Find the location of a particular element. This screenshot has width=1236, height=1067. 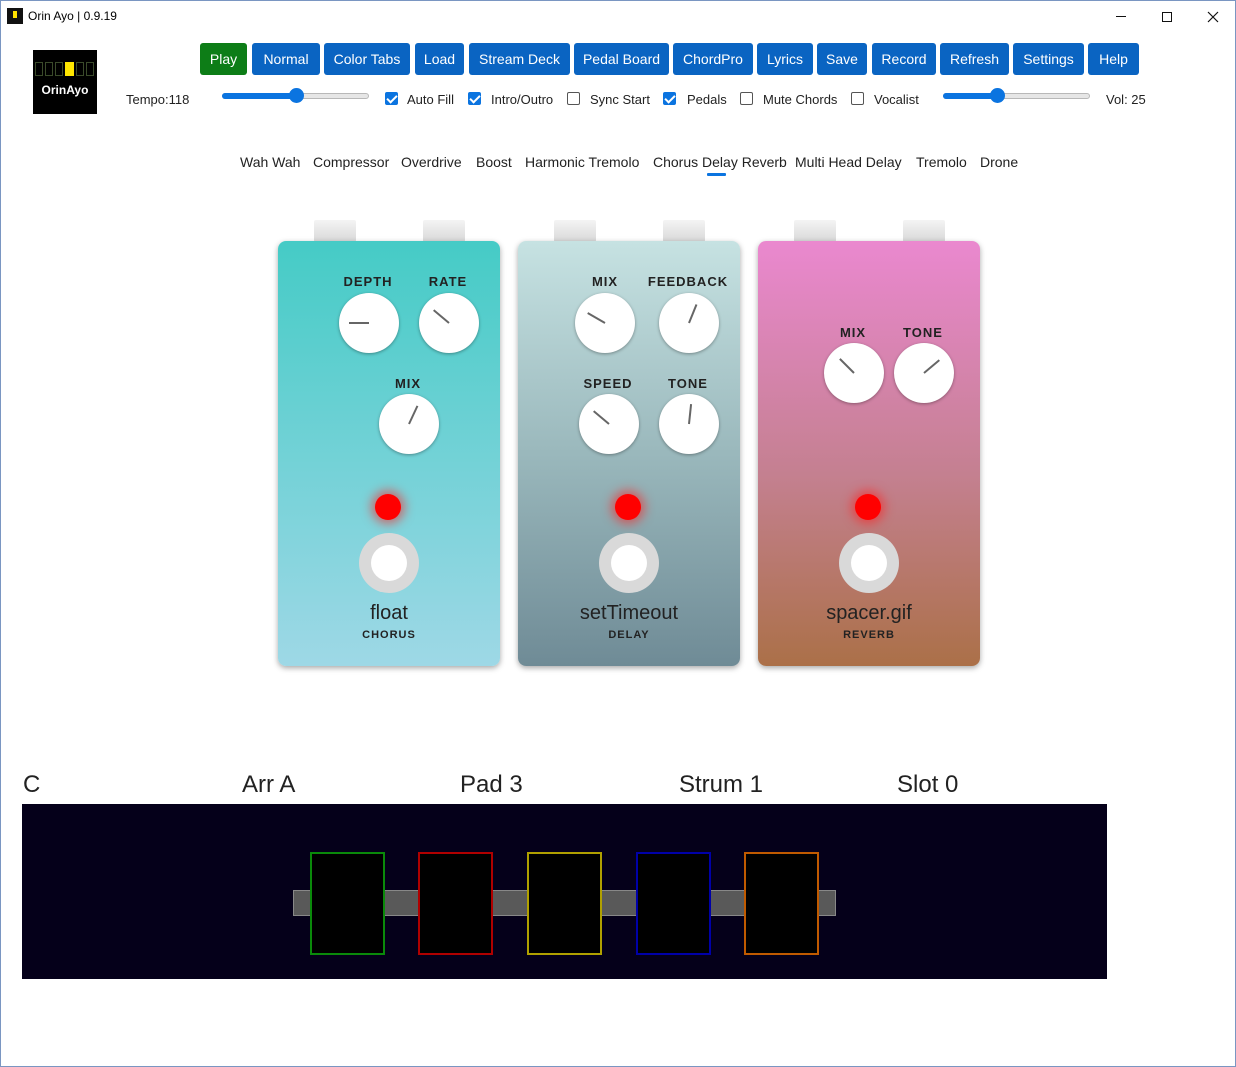

rate-label: RATE is located at coordinates (448, 281).